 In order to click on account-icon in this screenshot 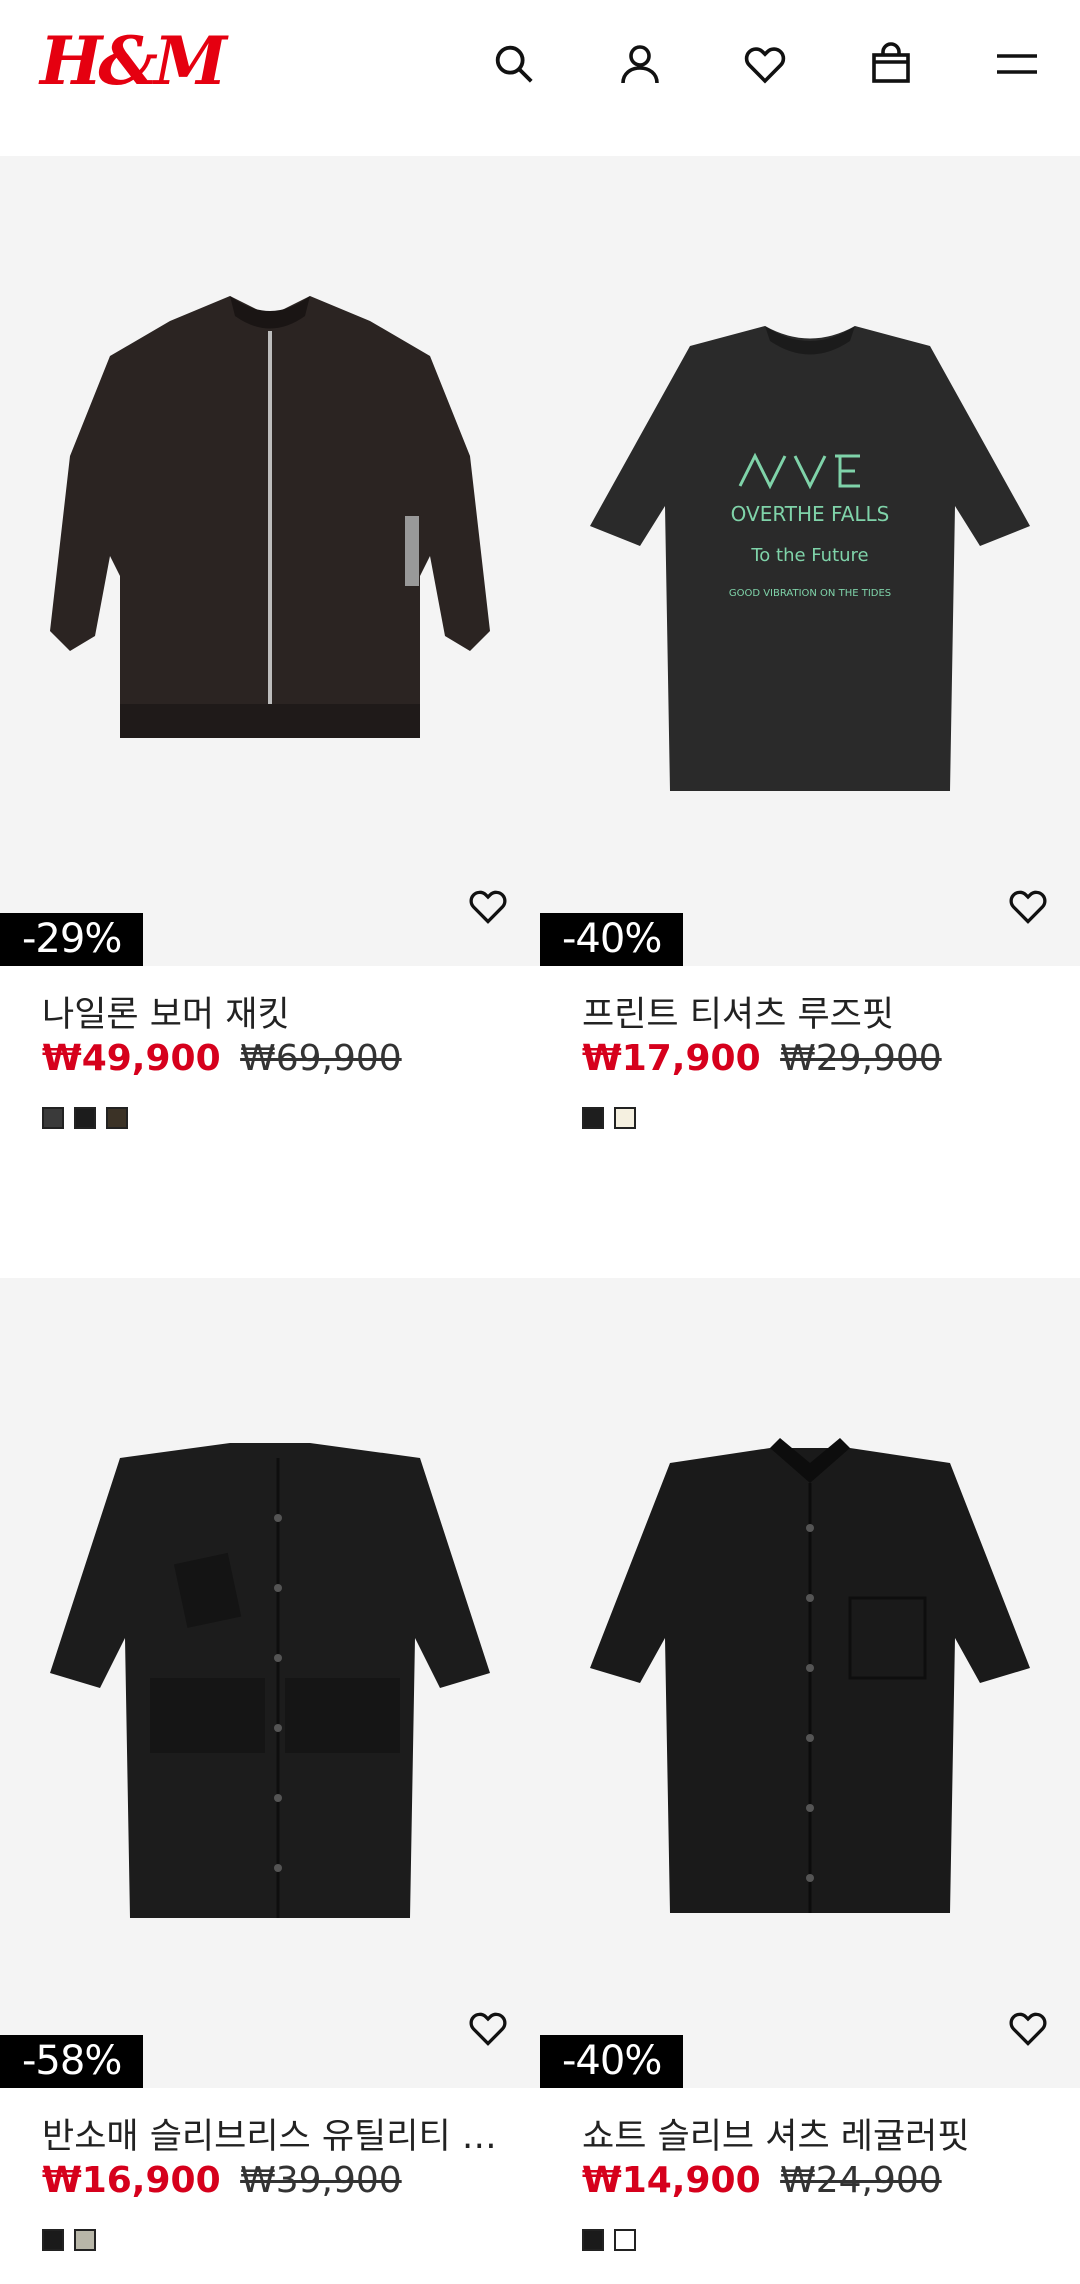, I will do `click(640, 64)`.